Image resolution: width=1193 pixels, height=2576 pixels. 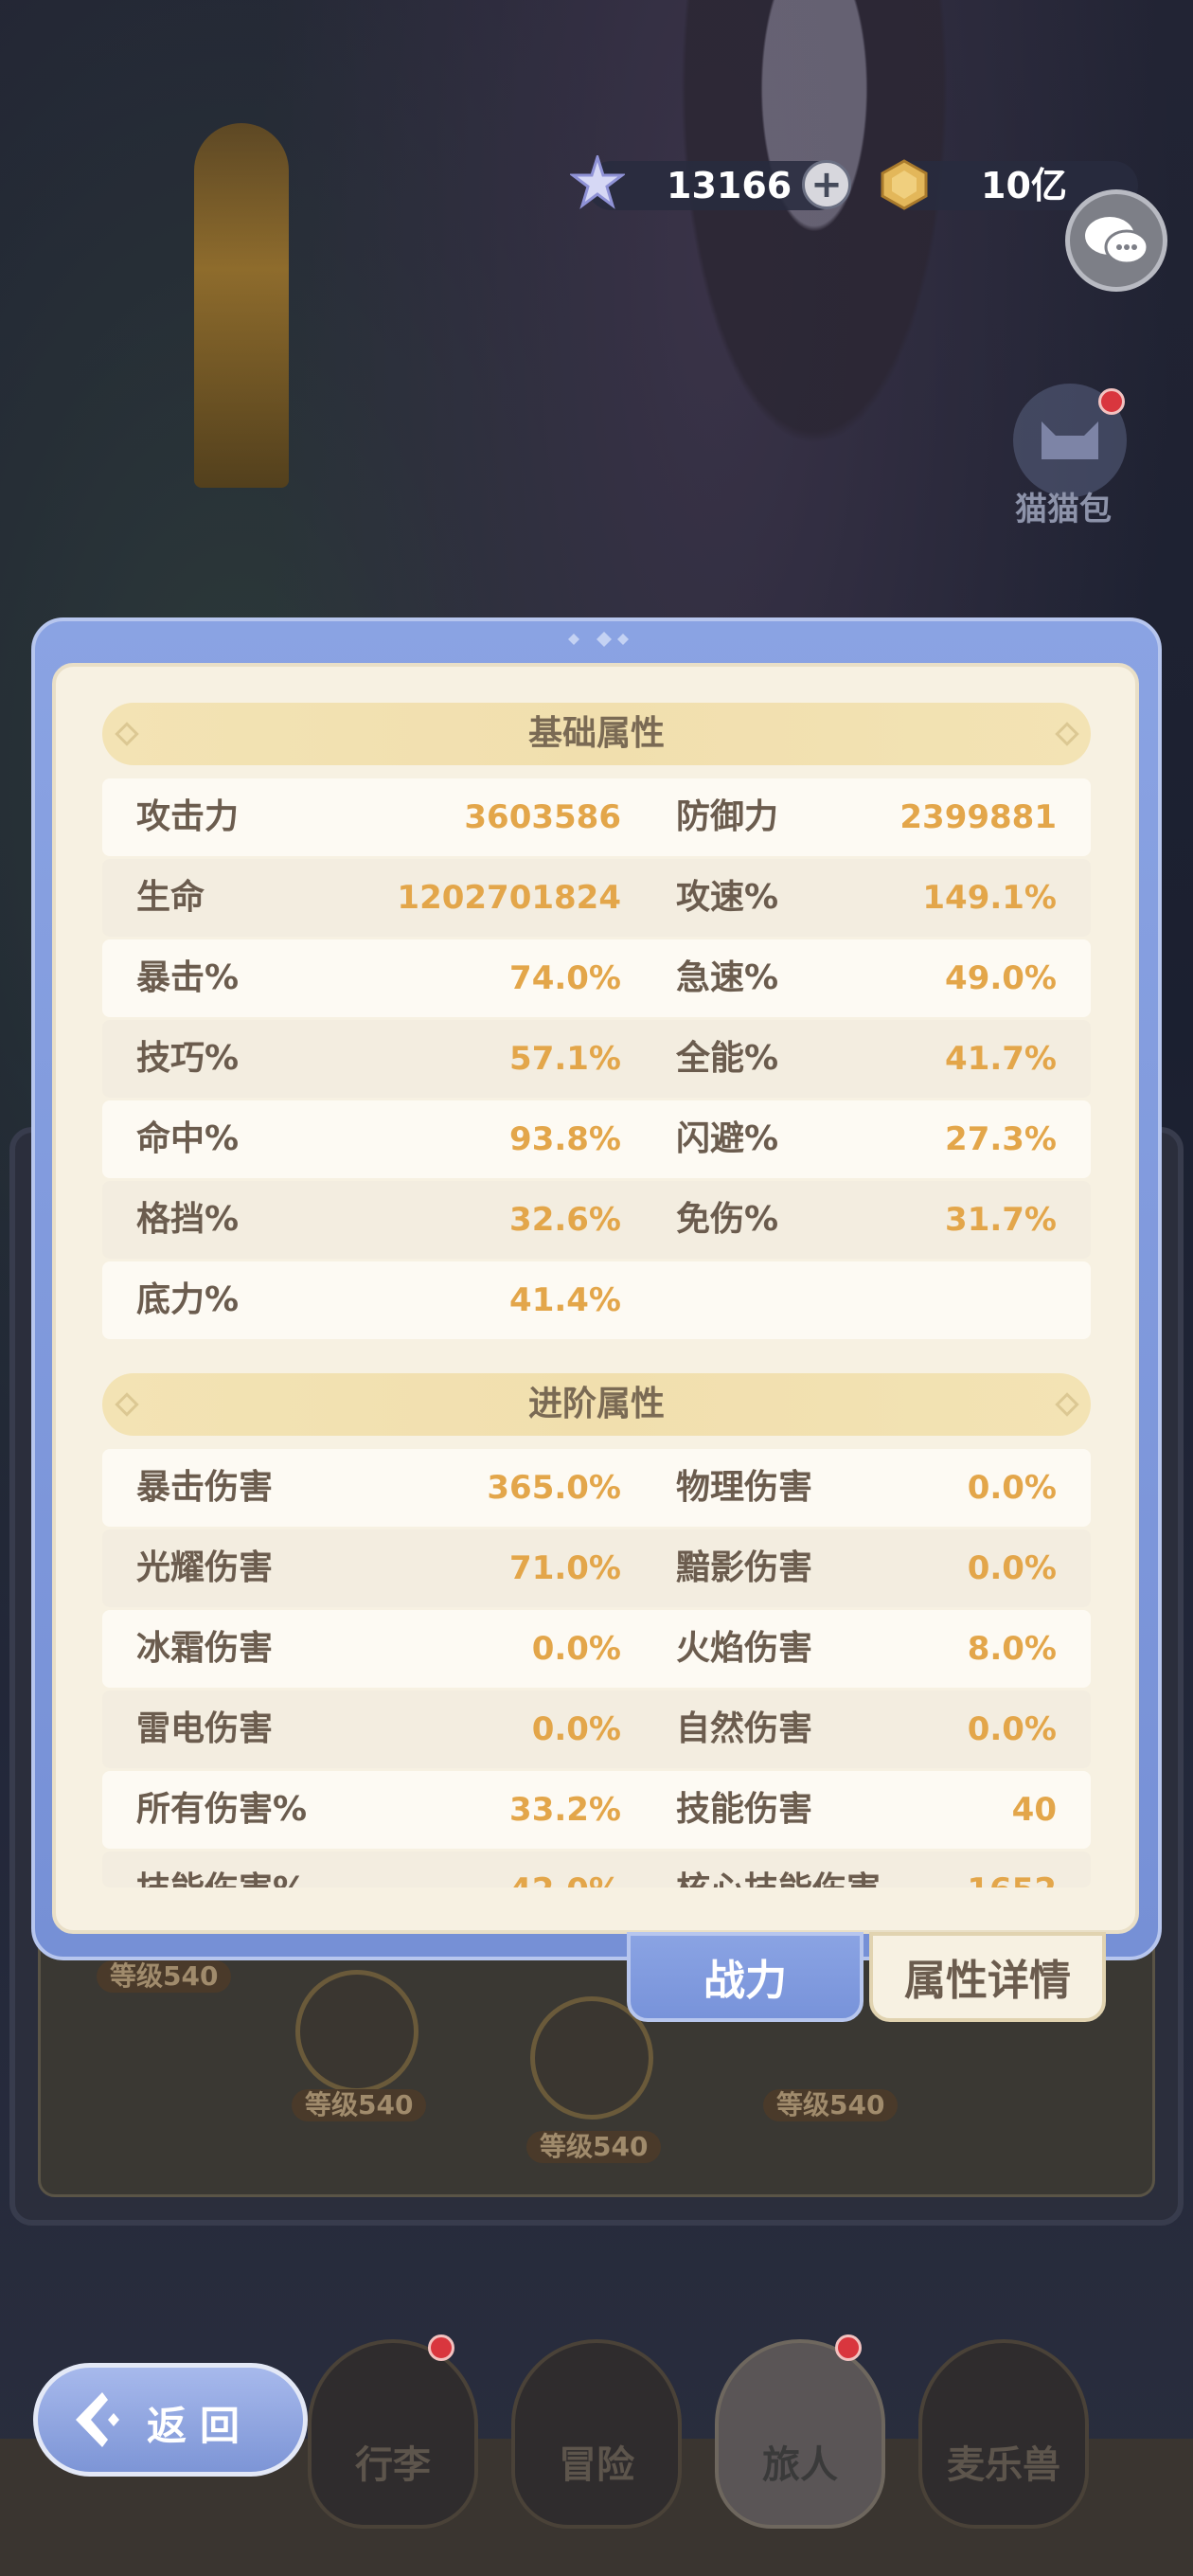 I want to click on attribute-row: 光耀伤害 71.0% 黯影伤害 0.0%, so click(x=596, y=1568).